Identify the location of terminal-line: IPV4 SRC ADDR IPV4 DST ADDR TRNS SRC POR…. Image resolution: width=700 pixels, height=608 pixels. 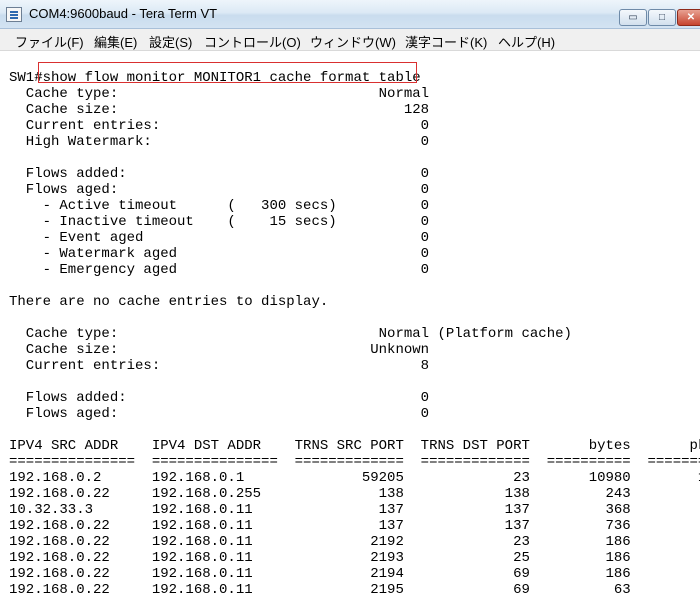
(354, 446).